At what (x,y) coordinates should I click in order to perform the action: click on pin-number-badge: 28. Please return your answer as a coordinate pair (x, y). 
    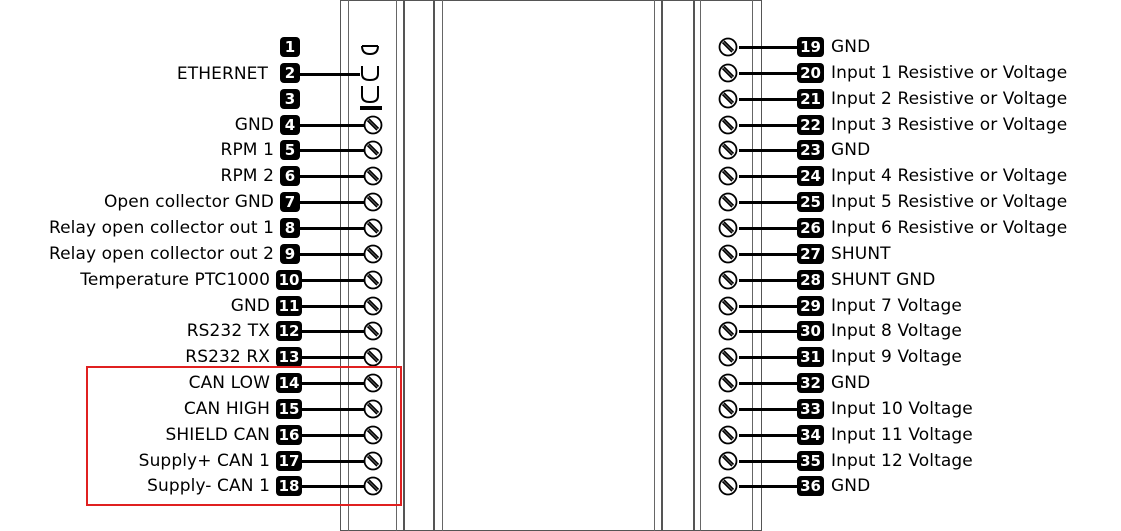
    Looking at the image, I should click on (810, 279).